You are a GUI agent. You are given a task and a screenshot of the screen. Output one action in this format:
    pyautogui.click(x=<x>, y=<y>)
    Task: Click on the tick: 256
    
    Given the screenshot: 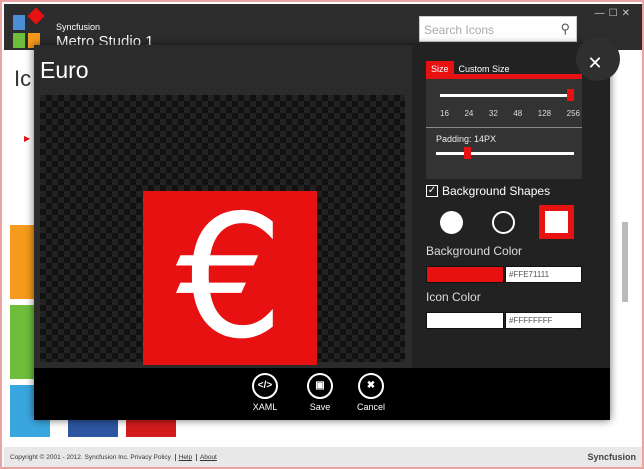 What is the action you would take?
    pyautogui.click(x=573, y=113)
    